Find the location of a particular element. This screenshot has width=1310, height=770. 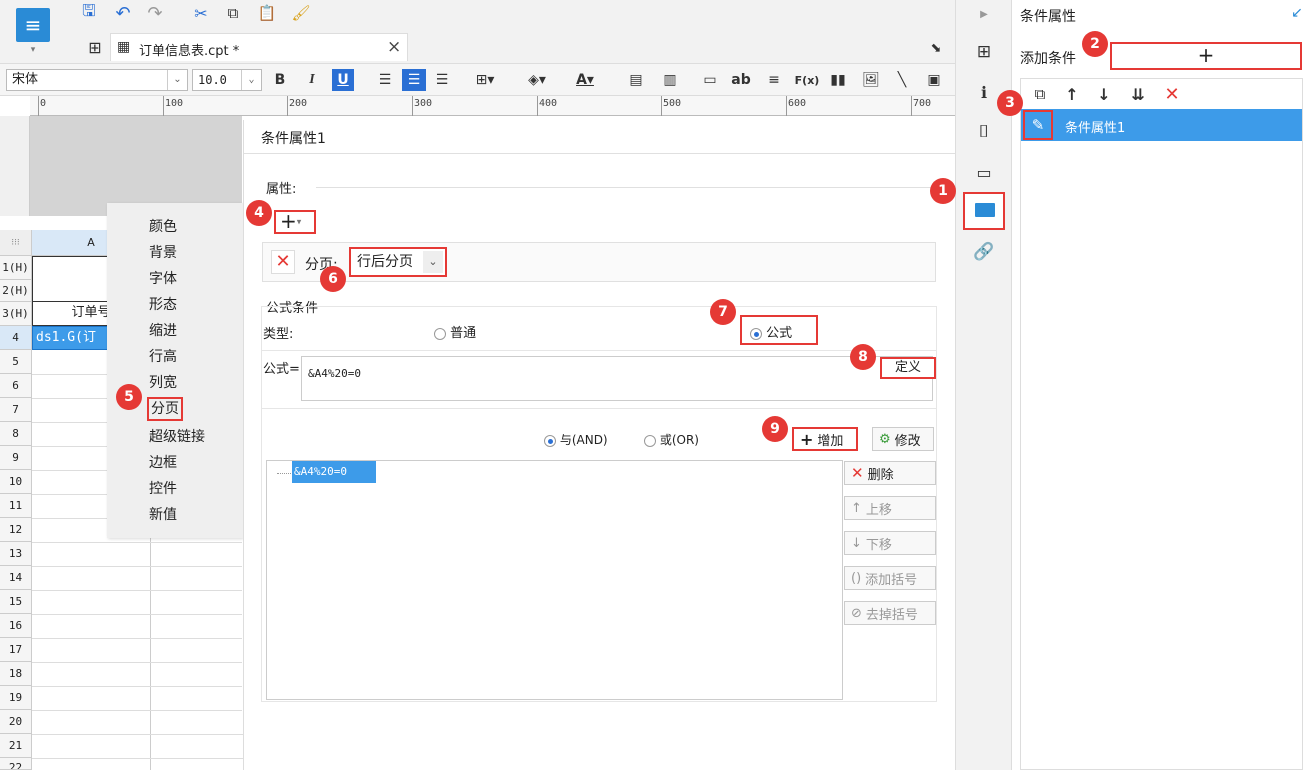

row-header: 9 is located at coordinates (16, 458).